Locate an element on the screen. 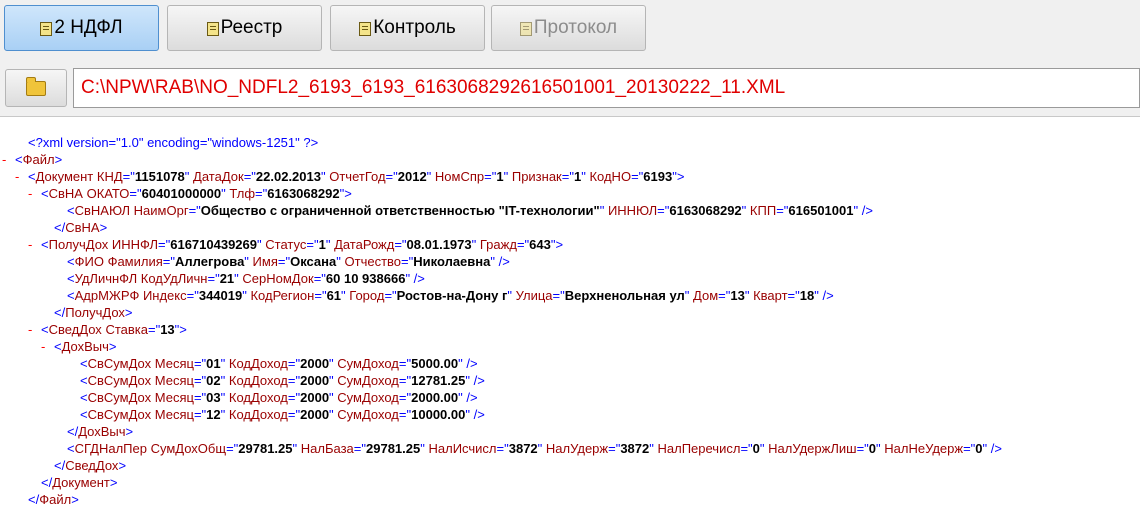  xml-line-text: <СведДох Ставка="13"> is located at coordinates (114, 329).